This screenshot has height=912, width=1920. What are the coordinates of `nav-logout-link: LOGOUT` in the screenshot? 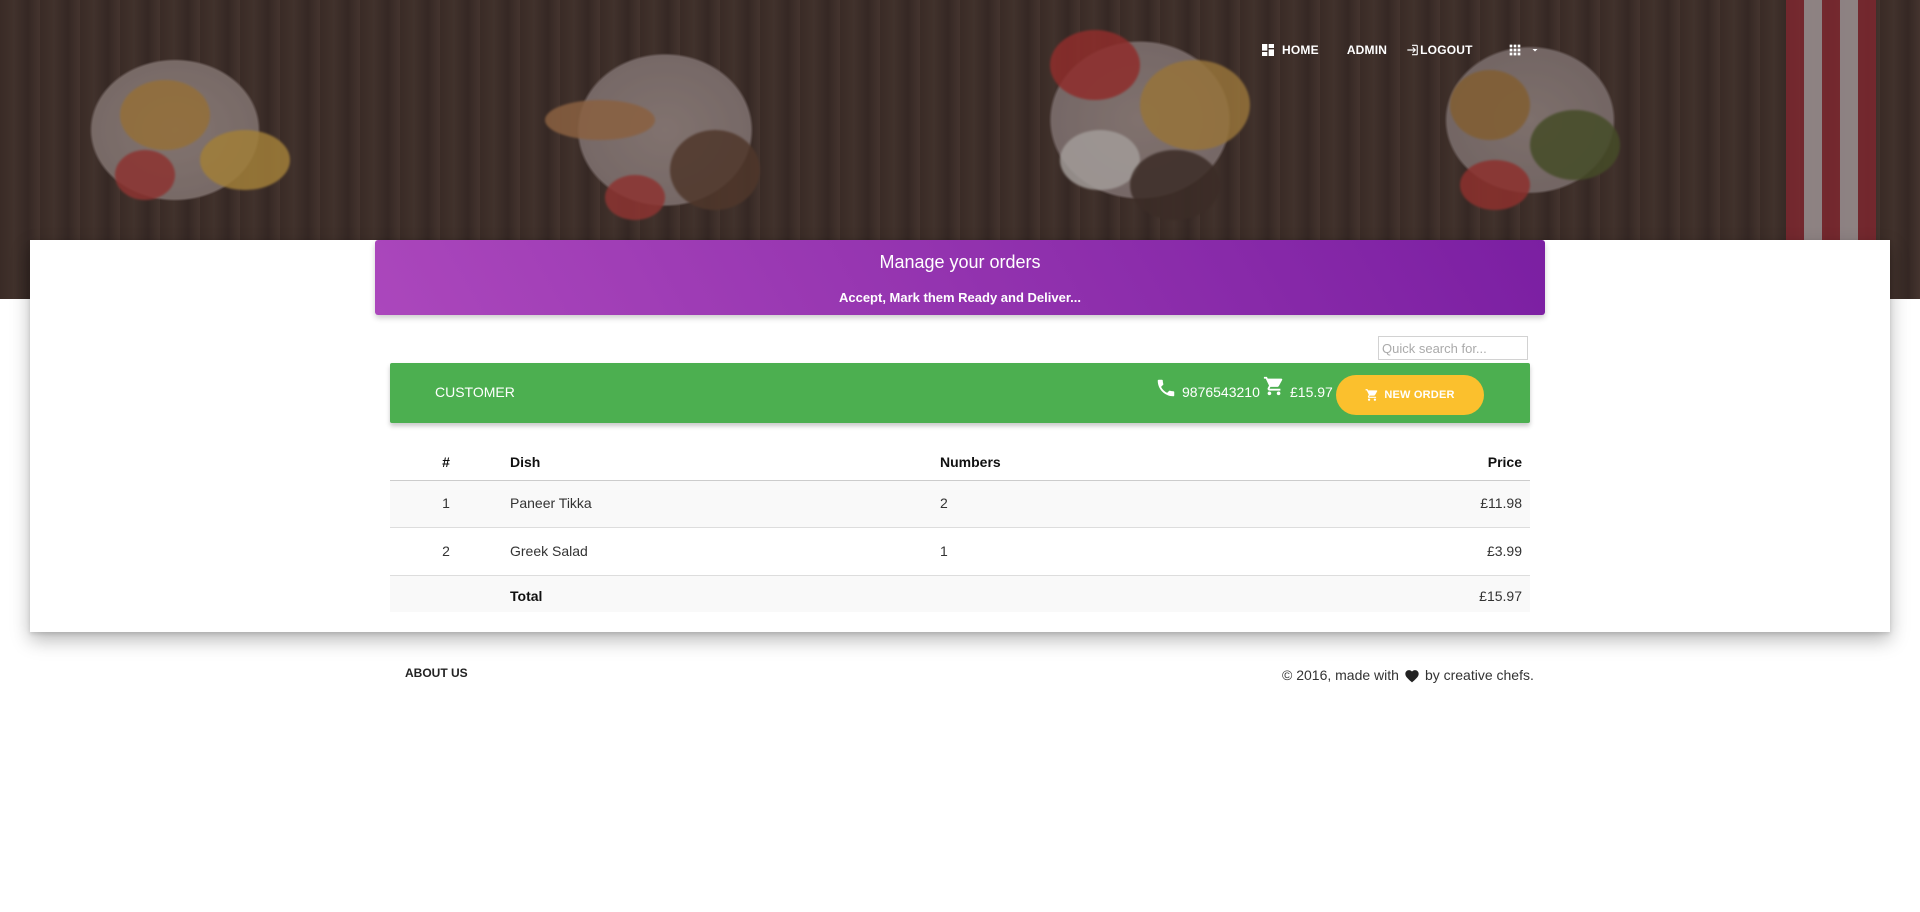 It's located at (1444, 50).